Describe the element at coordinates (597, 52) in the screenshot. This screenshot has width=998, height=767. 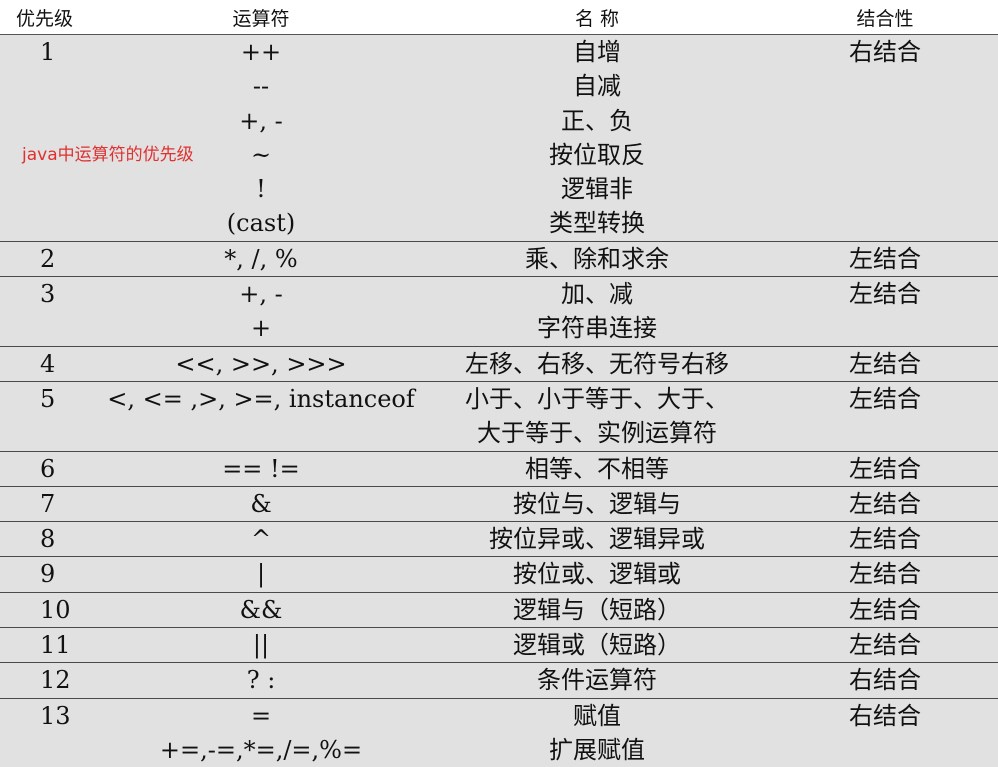
I see `name-cell-line: 自增` at that location.